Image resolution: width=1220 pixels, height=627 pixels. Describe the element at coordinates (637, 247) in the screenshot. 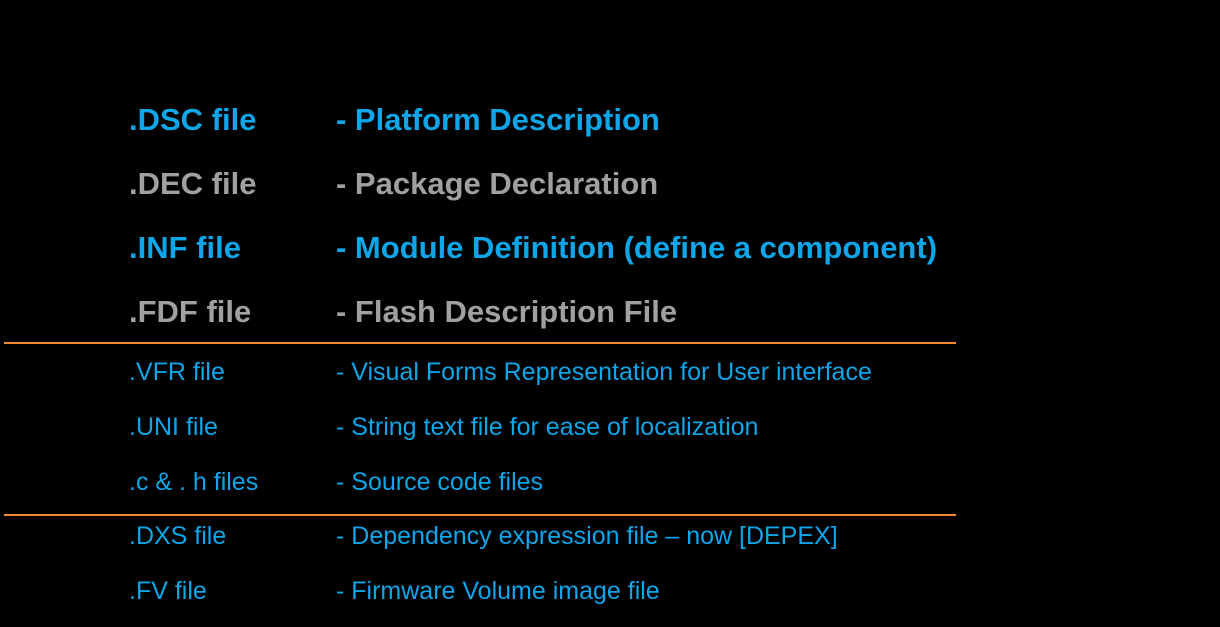

I see `file-description: - Module Definition (define a component)` at that location.